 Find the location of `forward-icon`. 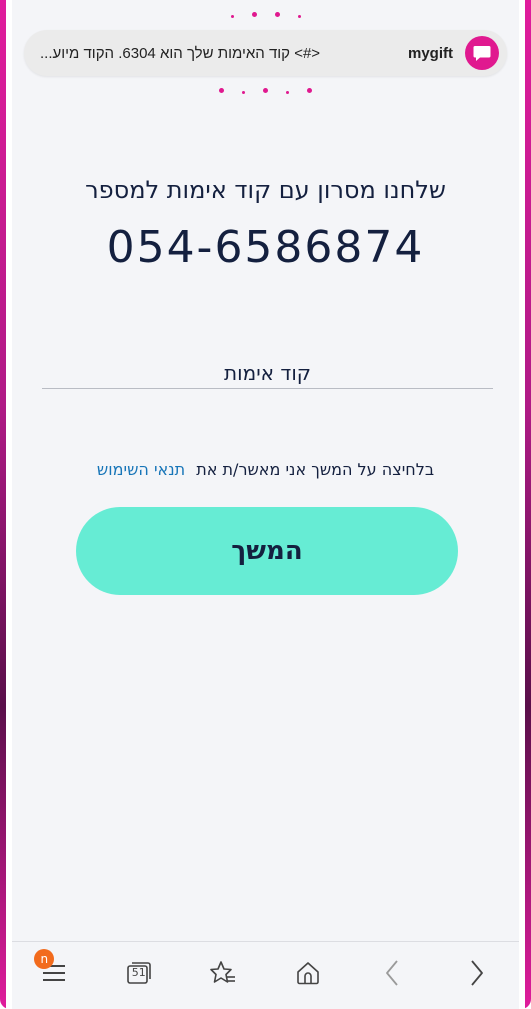

forward-icon is located at coordinates (477, 972).